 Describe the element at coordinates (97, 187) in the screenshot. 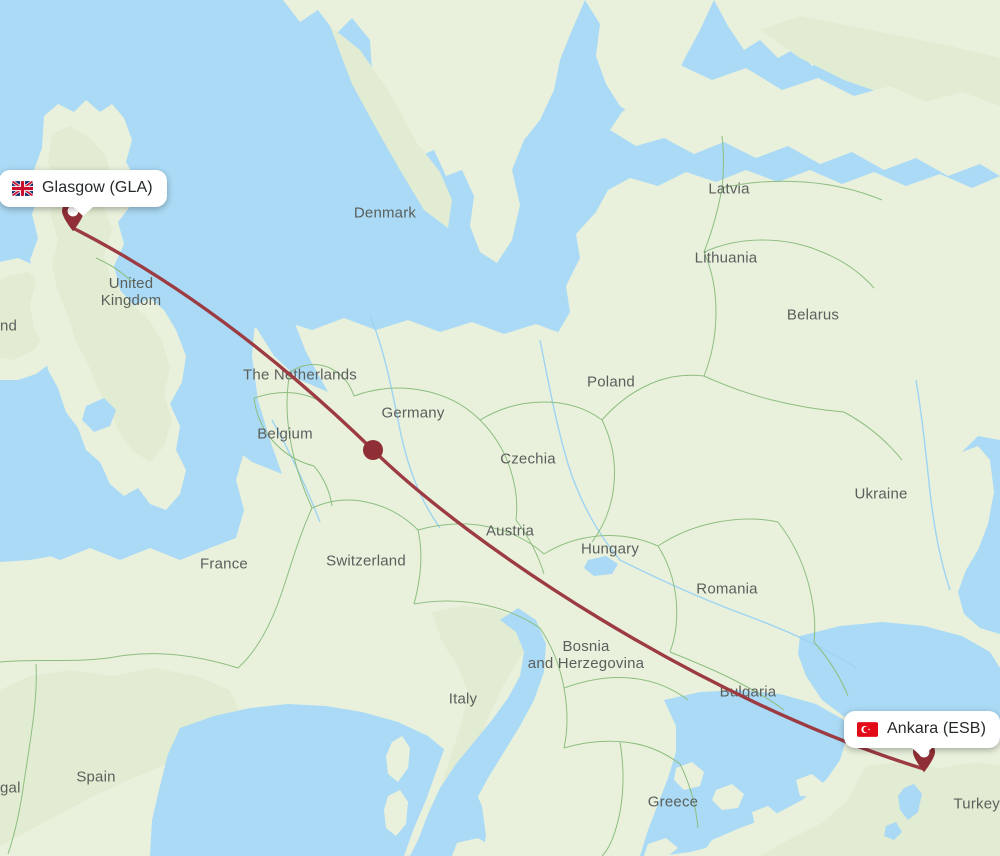

I see `origin-tooltip-label: Glasgow (GLA)` at that location.